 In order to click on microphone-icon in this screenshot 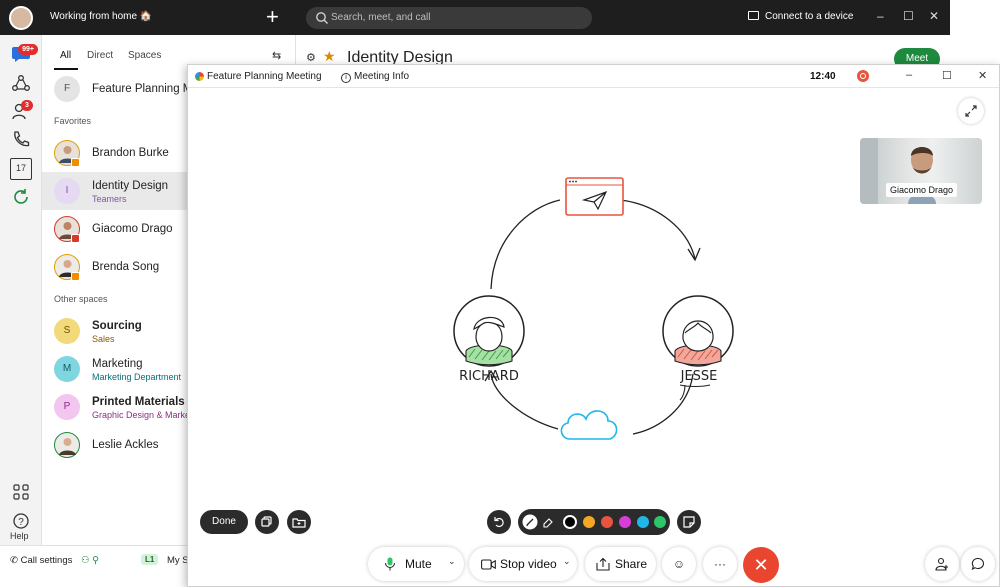, I will do `click(390, 564)`.